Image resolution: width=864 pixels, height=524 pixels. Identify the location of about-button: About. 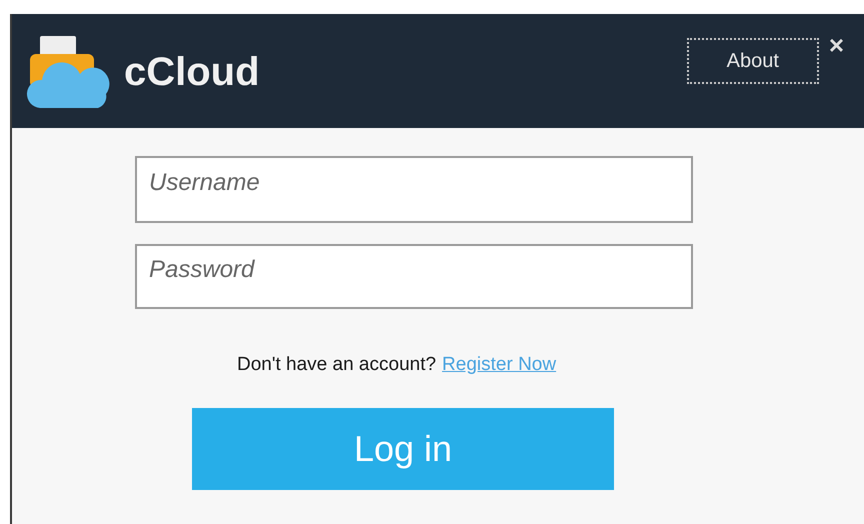
(752, 61).